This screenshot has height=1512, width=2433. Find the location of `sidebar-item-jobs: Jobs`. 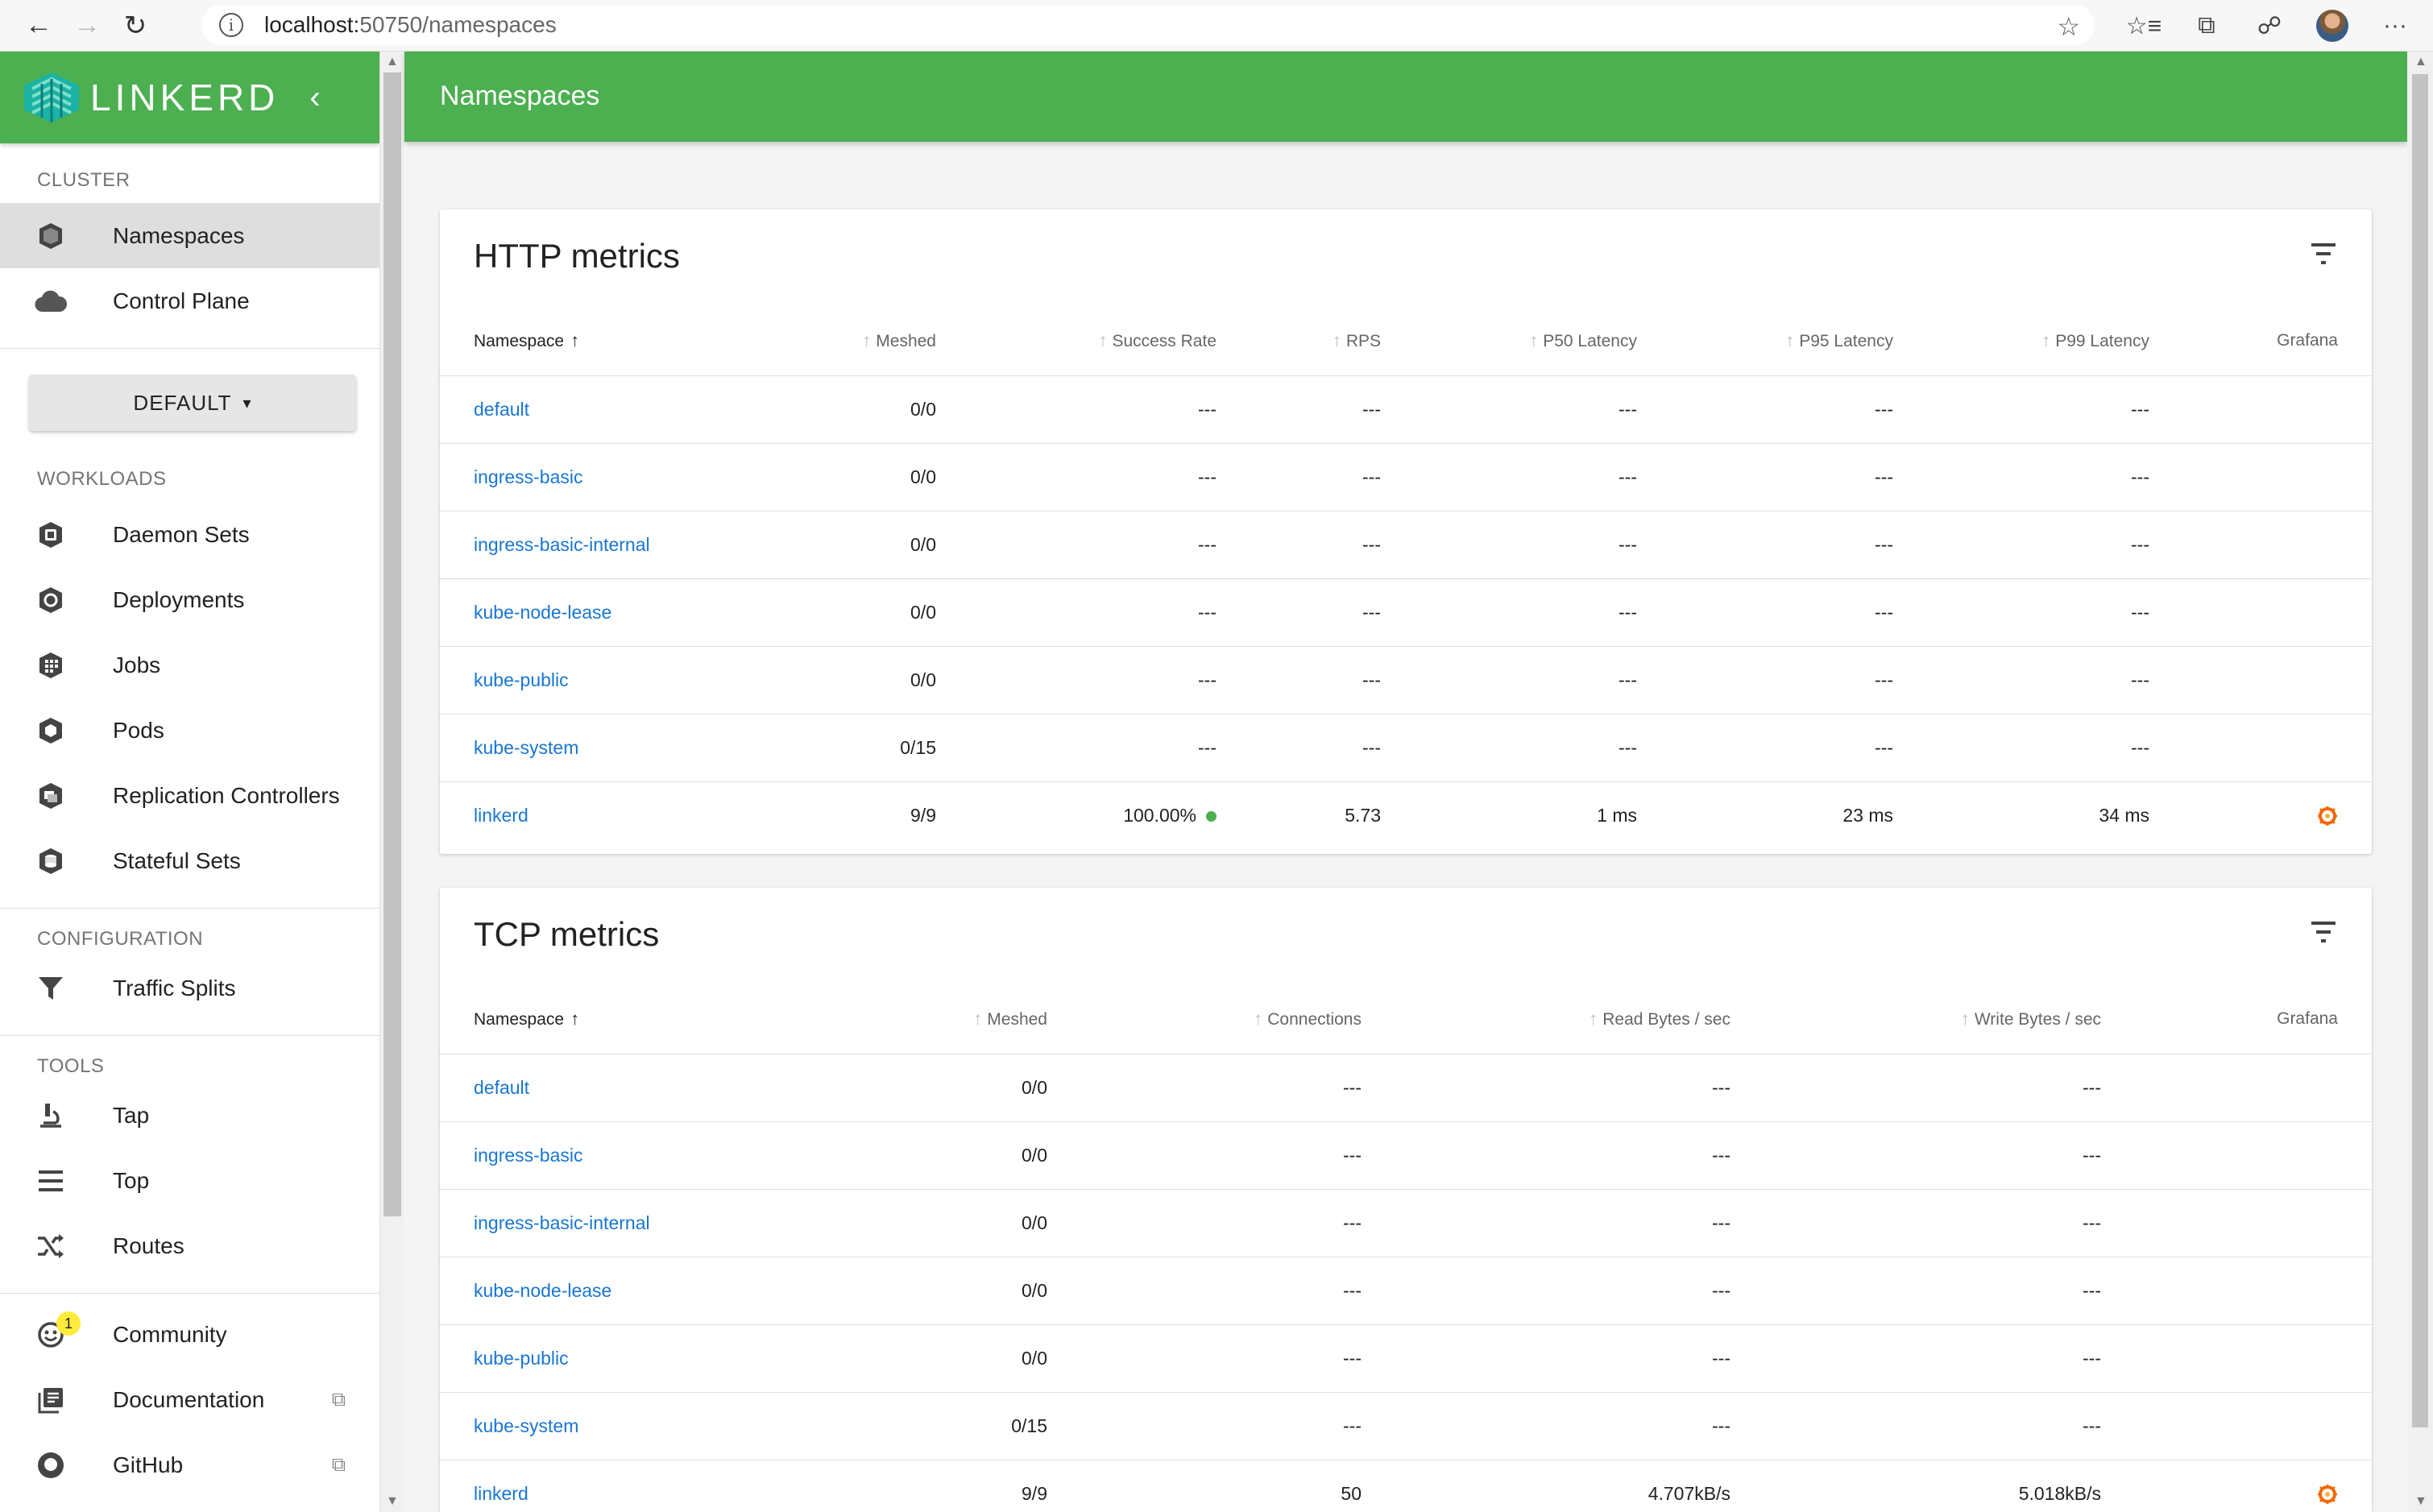

sidebar-item-jobs: Jobs is located at coordinates (189, 665).